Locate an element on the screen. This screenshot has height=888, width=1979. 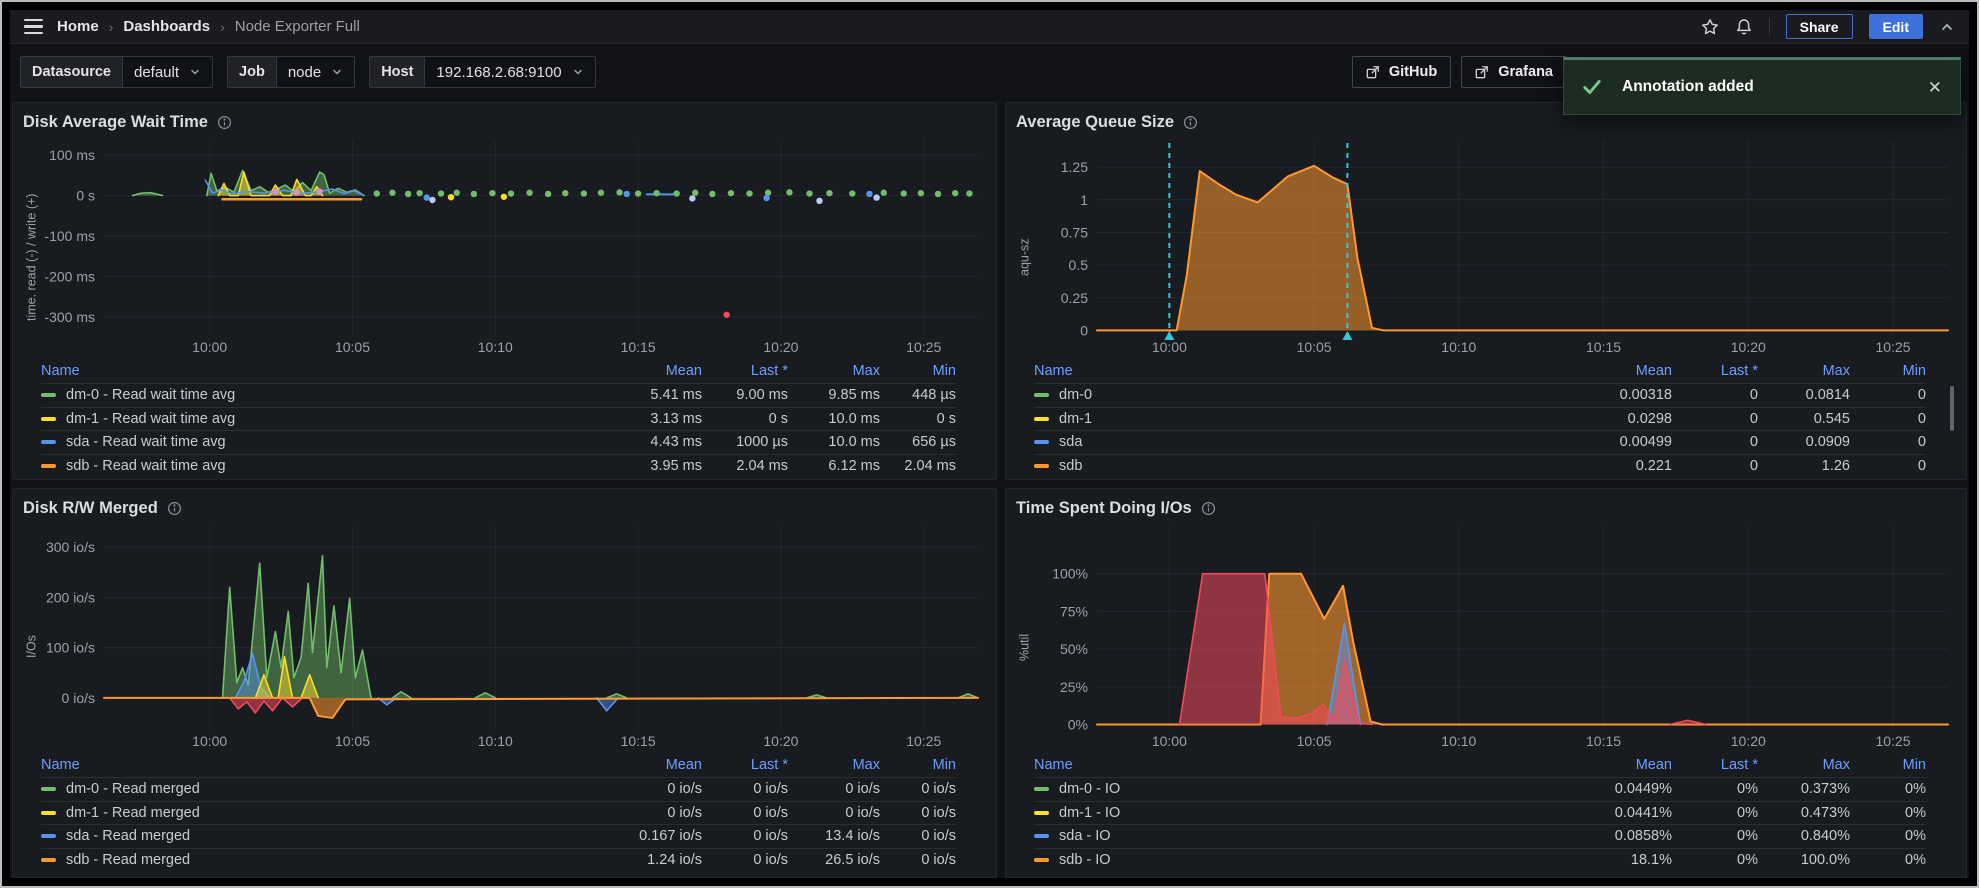
legend-value: 448 µs is located at coordinates (934, 395).